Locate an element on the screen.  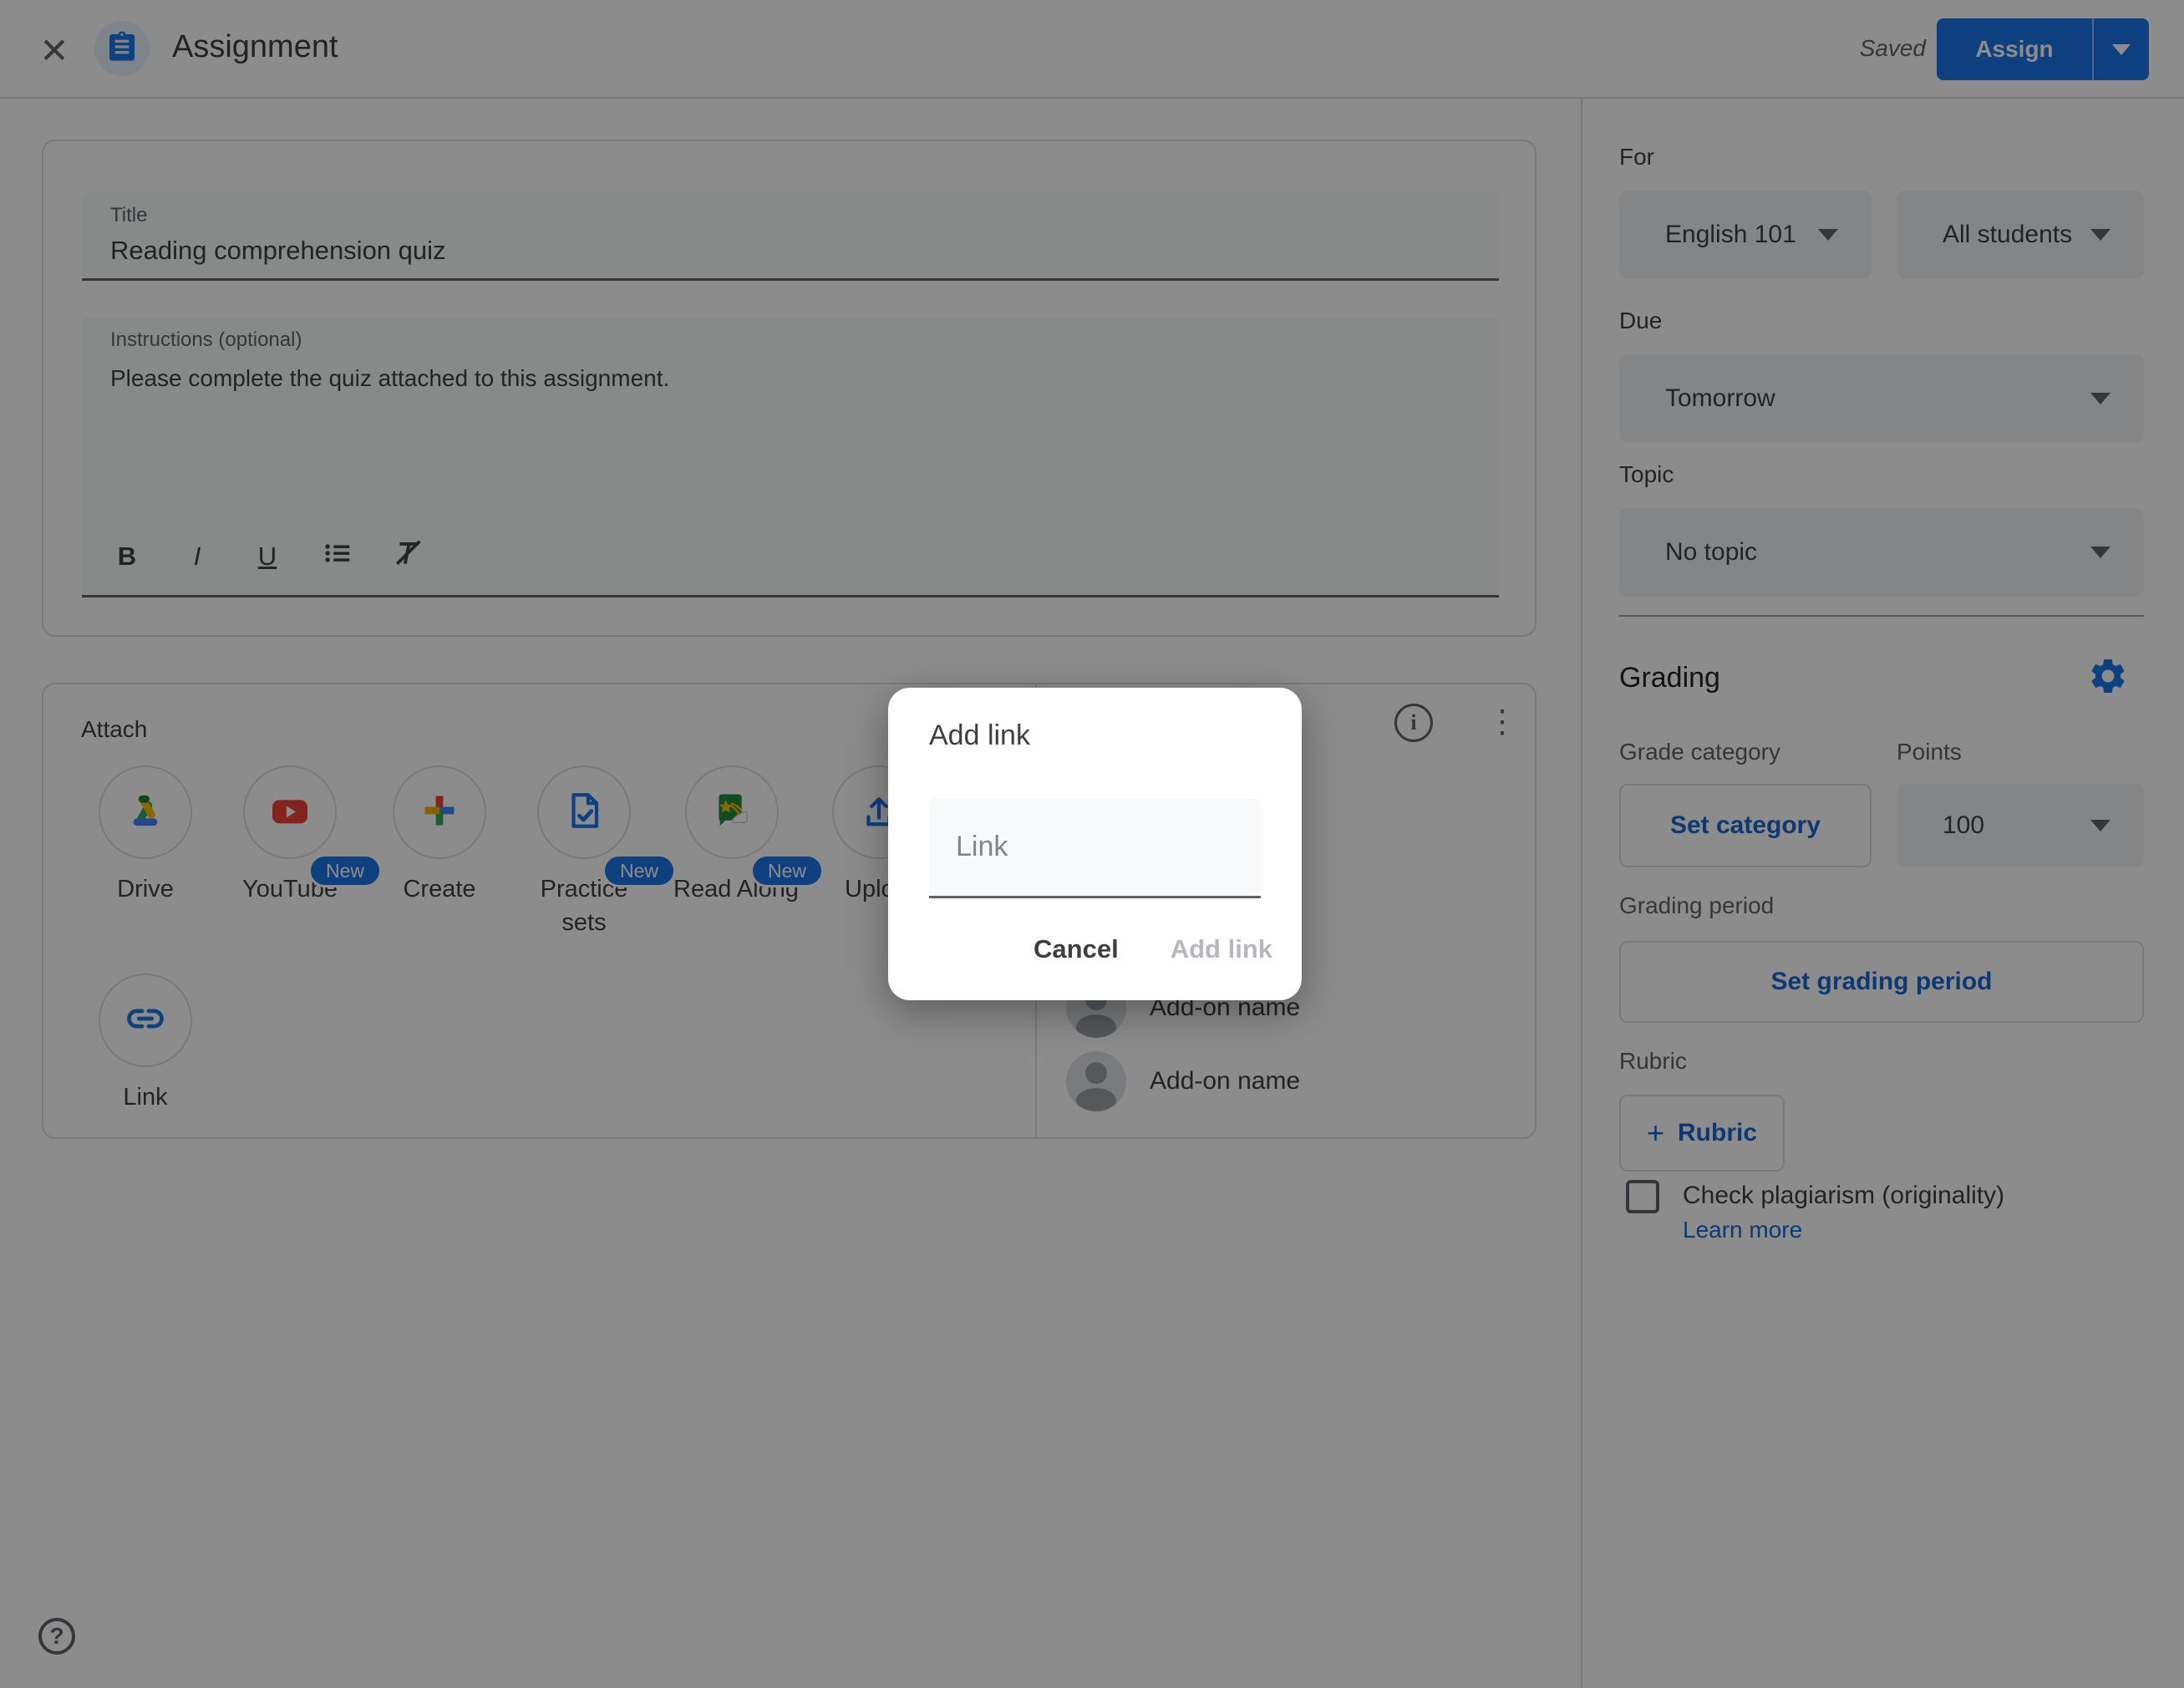
dialog-title: Add link is located at coordinates (979, 735).